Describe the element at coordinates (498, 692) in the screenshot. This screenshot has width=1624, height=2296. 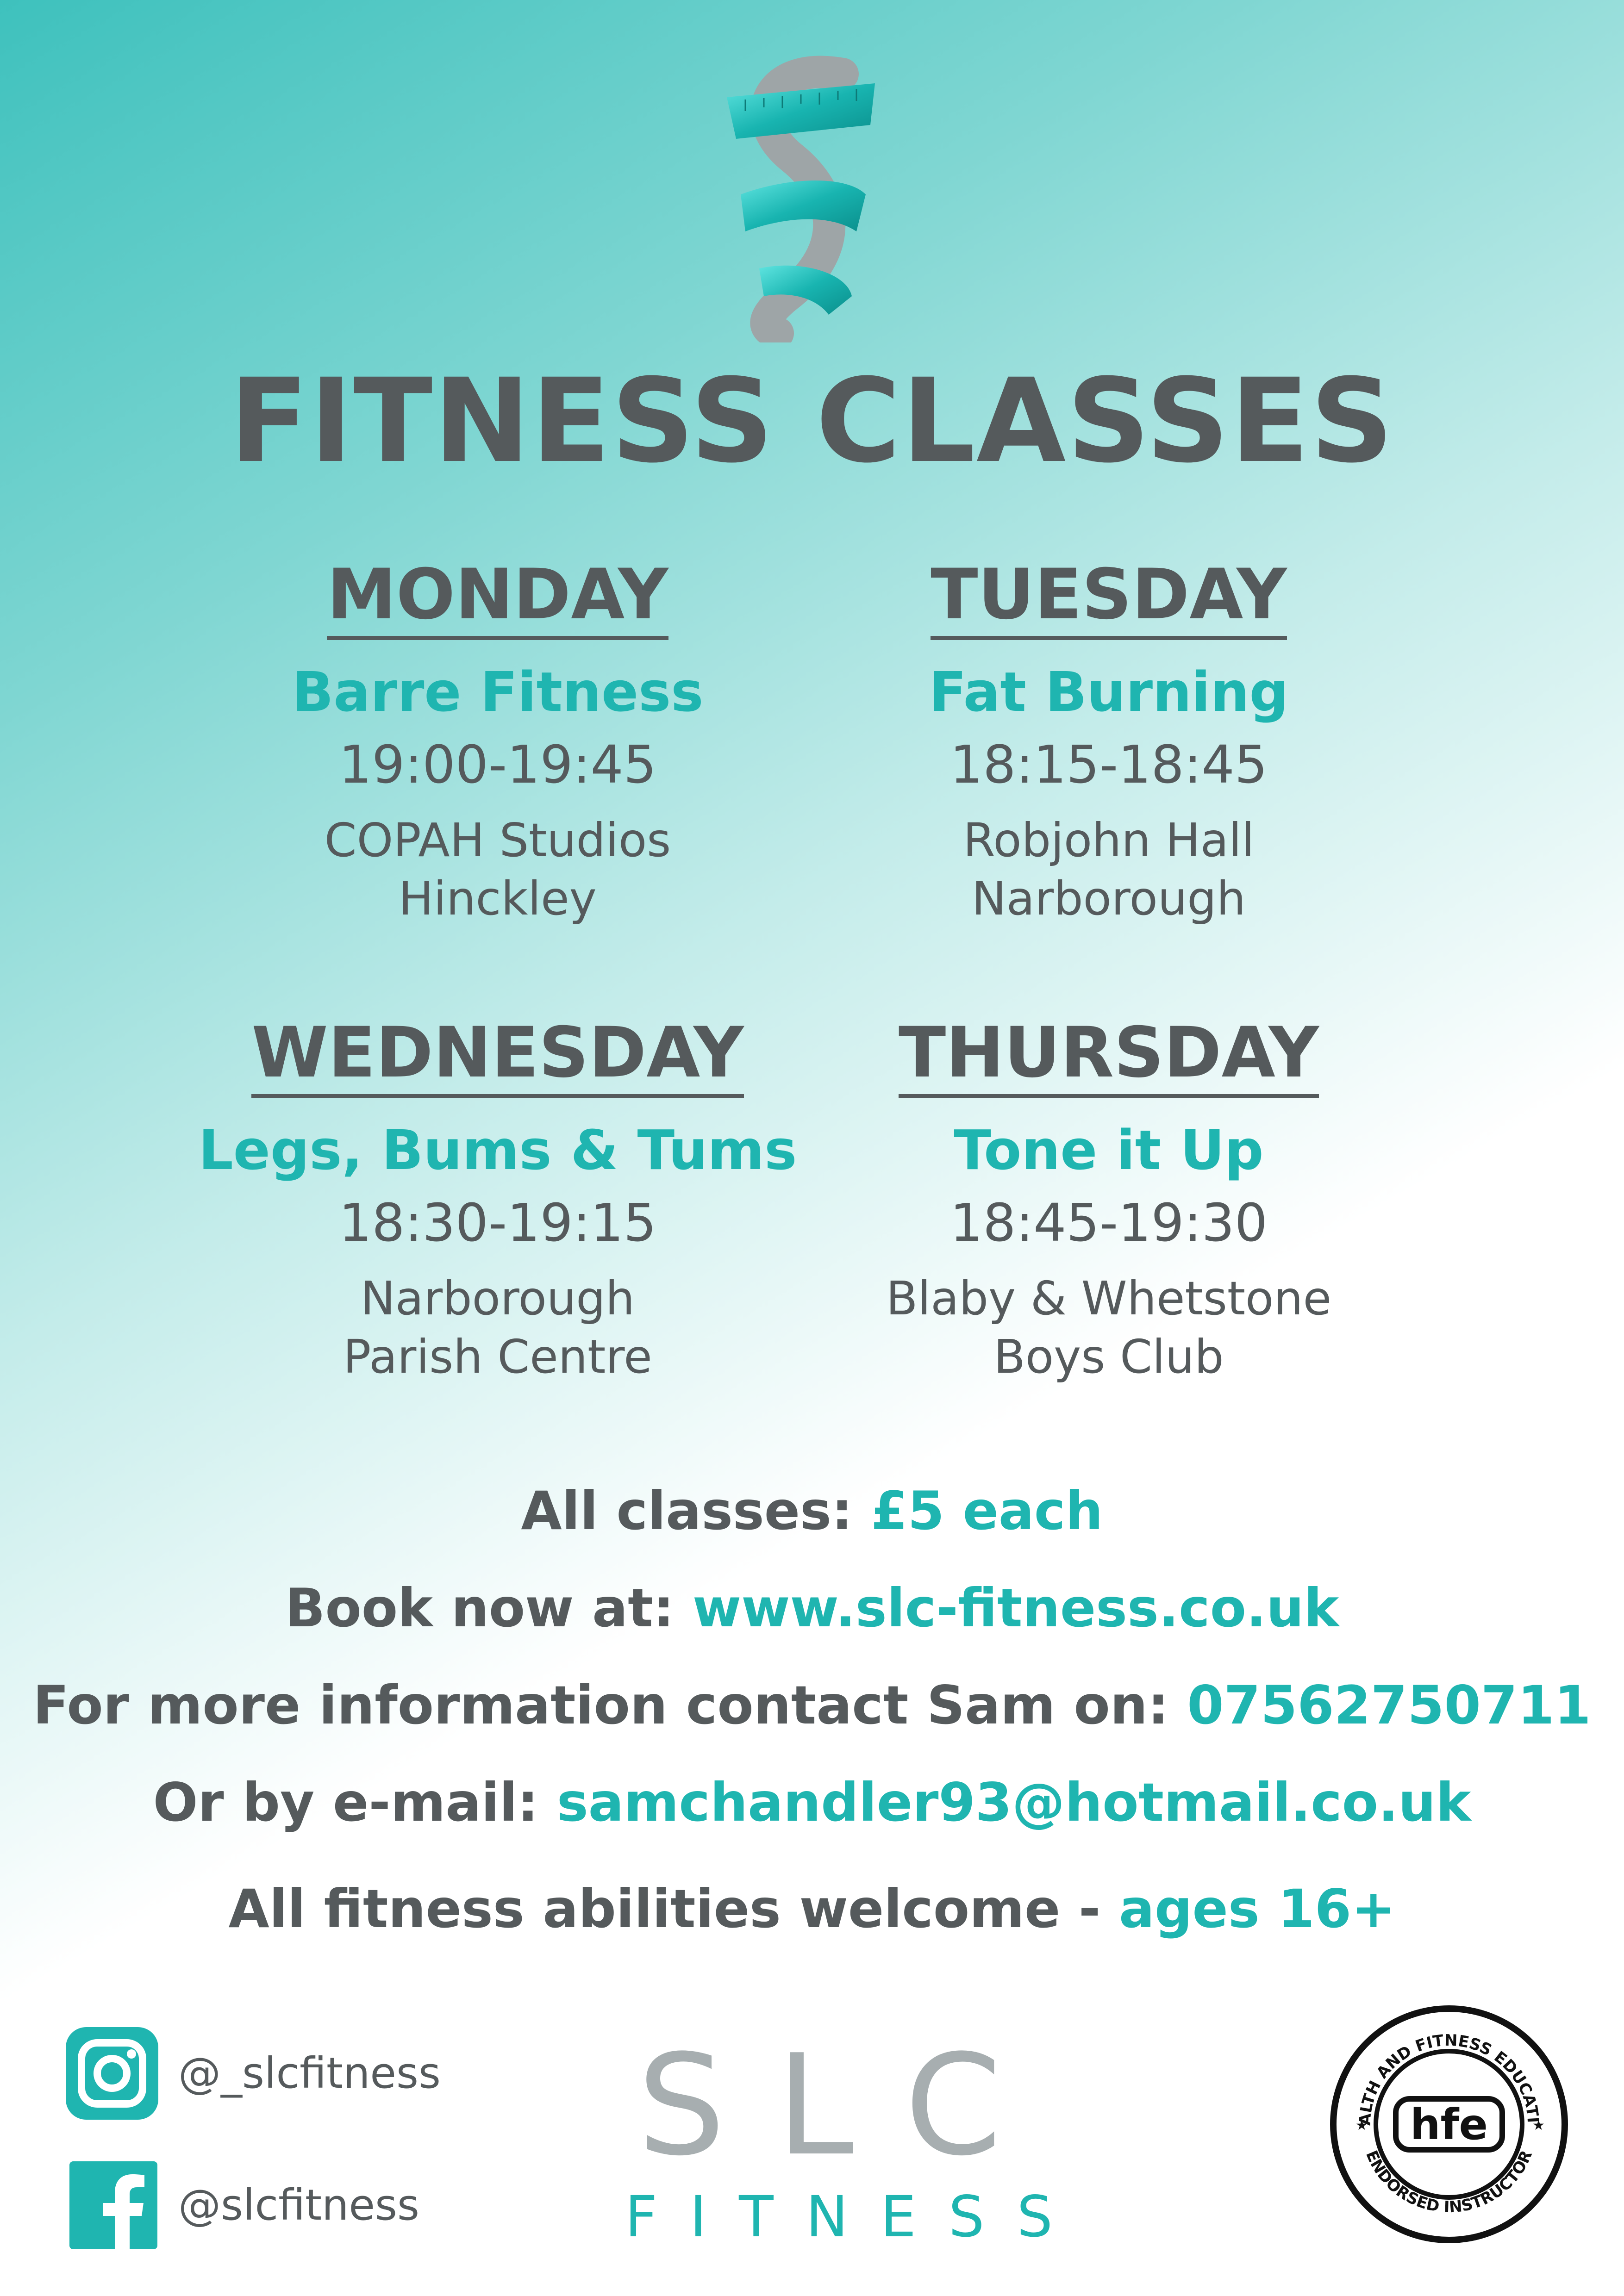
I see `class-name: Barre Fitness` at that location.